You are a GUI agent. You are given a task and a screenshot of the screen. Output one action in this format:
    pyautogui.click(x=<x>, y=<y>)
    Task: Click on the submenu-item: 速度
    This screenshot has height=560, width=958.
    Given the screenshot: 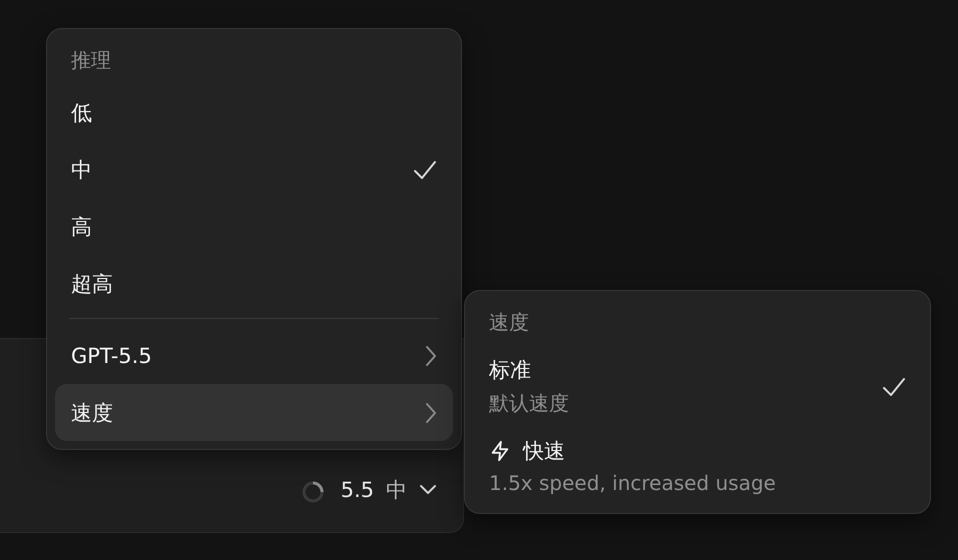 What is the action you would take?
    pyautogui.click(x=254, y=412)
    